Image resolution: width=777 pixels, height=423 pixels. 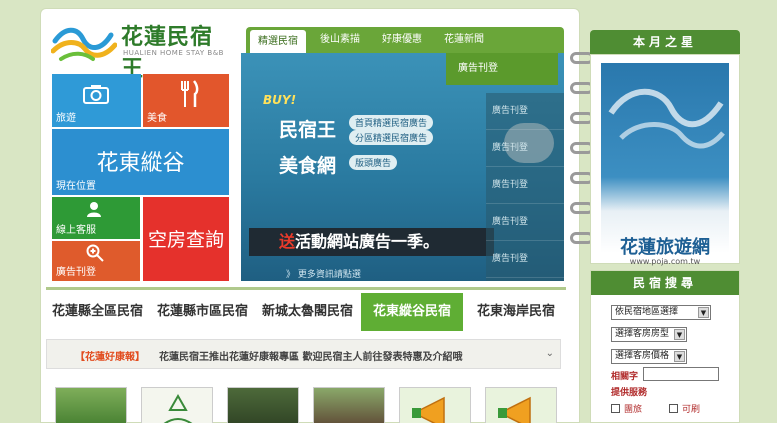 What do you see at coordinates (629, 393) in the screenshot?
I see `service-label: 提供服務` at bounding box center [629, 393].